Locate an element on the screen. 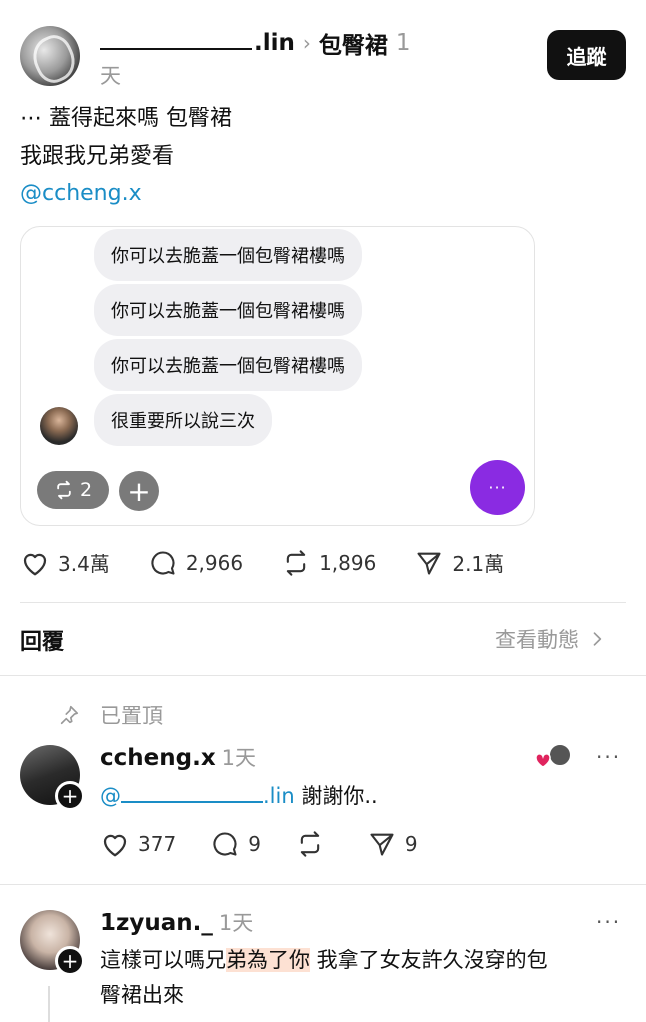 The image size is (646, 1022). comment-text: 這樣可以嗎兄弟為了你 我拿了女友許久沒穿的包 is located at coordinates (324, 960).